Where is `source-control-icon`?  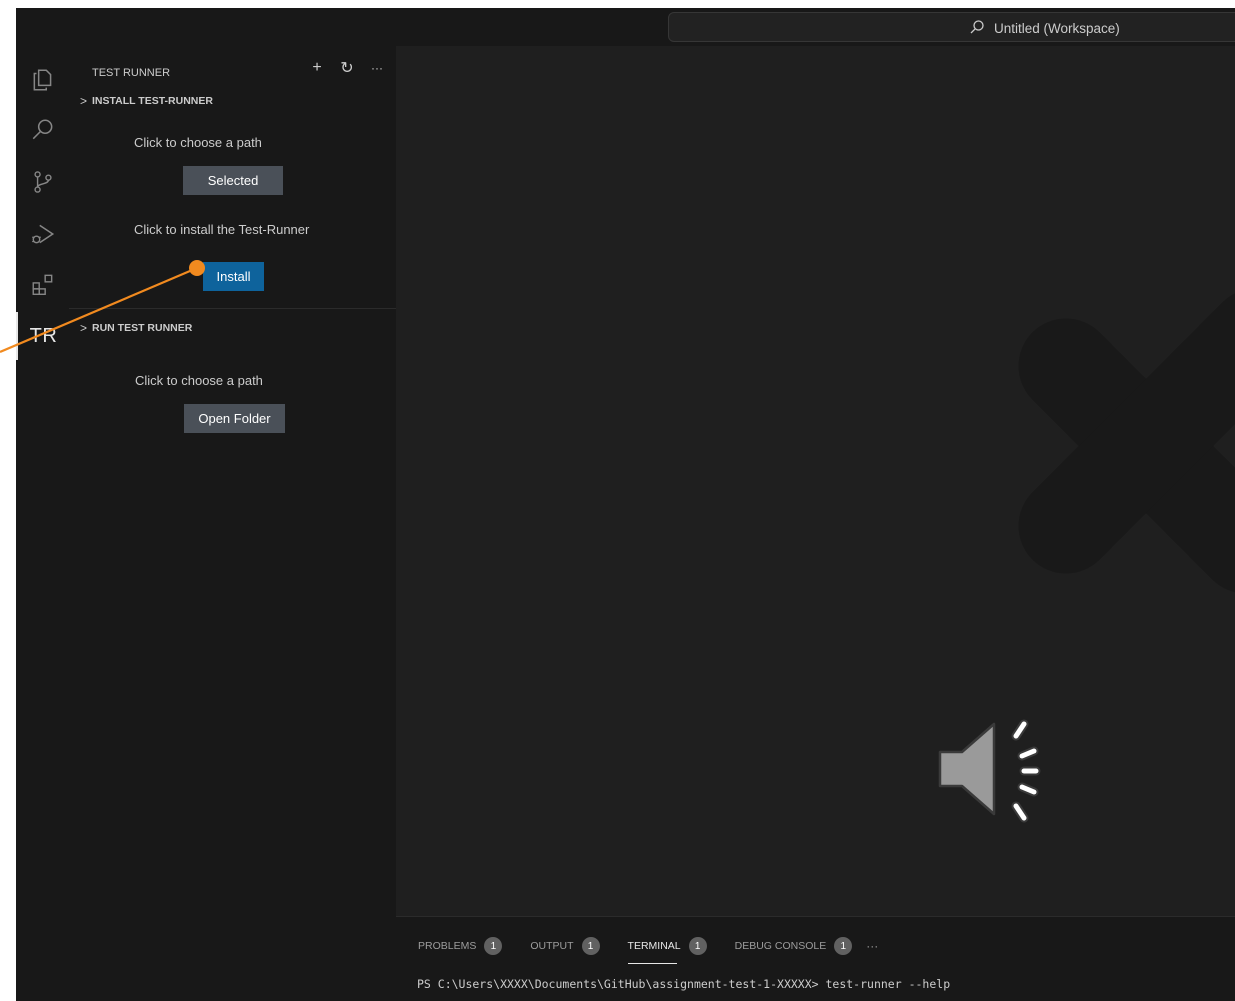 source-control-icon is located at coordinates (42, 182).